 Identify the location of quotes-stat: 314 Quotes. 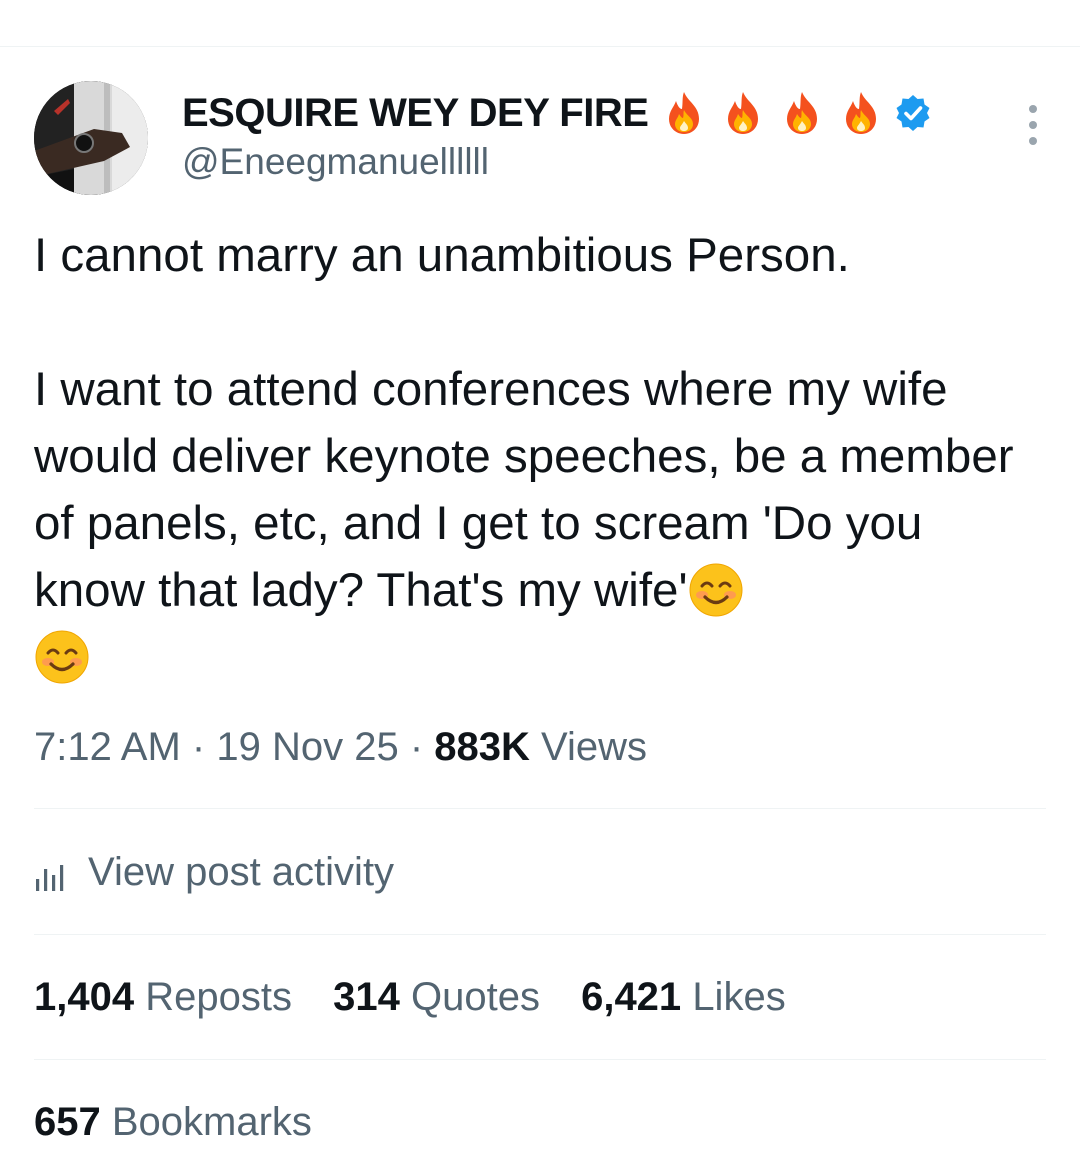
(436, 997).